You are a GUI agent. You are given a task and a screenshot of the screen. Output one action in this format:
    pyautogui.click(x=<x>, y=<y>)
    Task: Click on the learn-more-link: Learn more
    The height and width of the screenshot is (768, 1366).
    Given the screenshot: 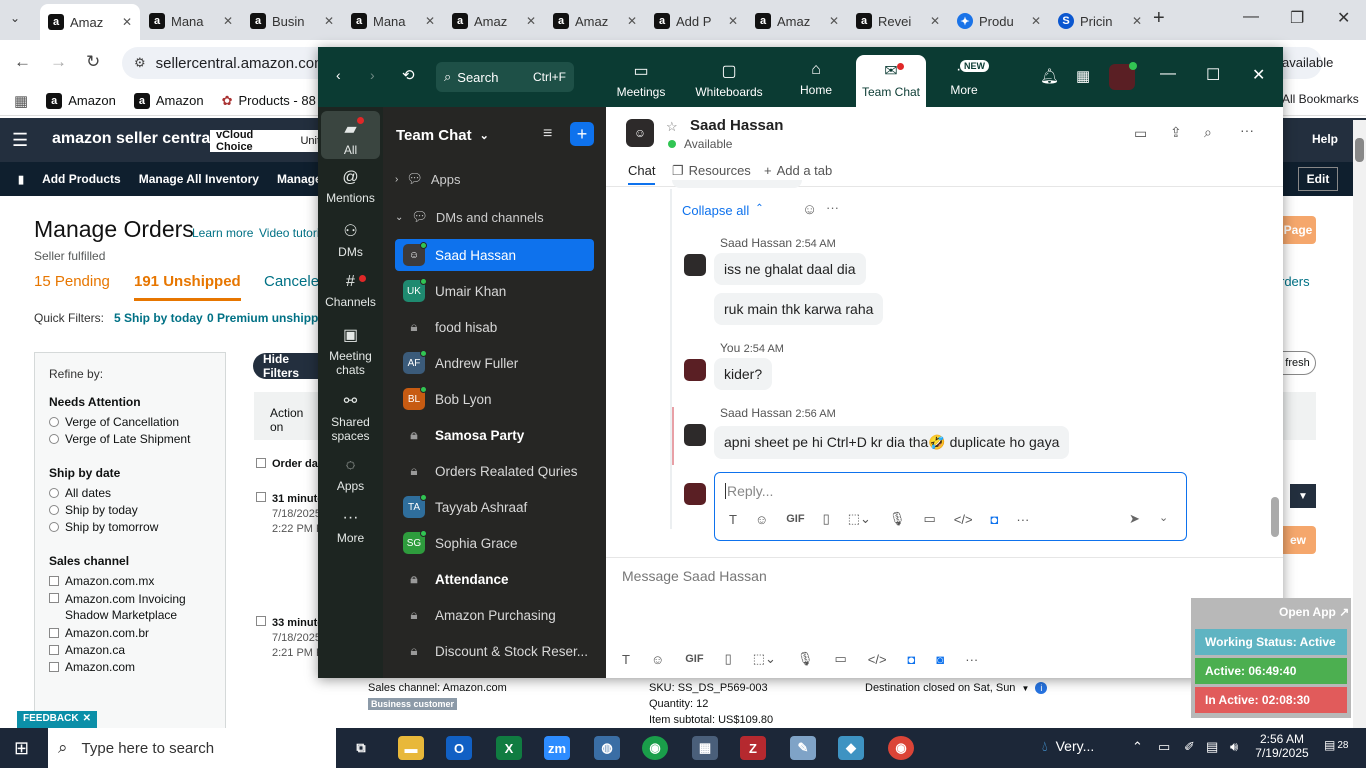 What is the action you would take?
    pyautogui.click(x=222, y=233)
    